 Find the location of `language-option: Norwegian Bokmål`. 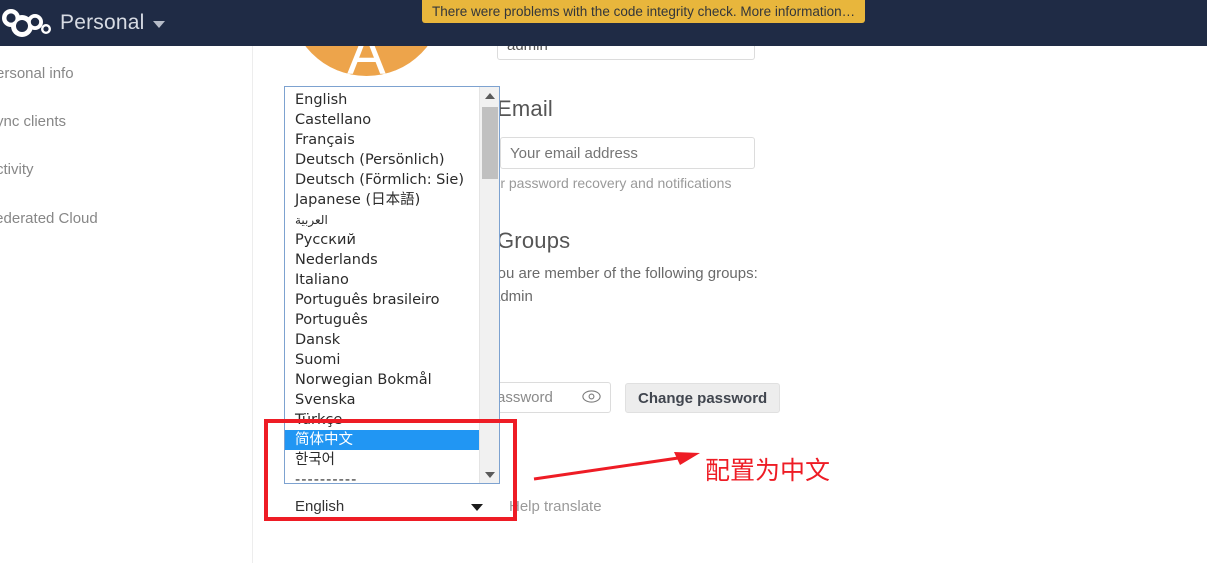

language-option: Norwegian Bokmål is located at coordinates (382, 380).